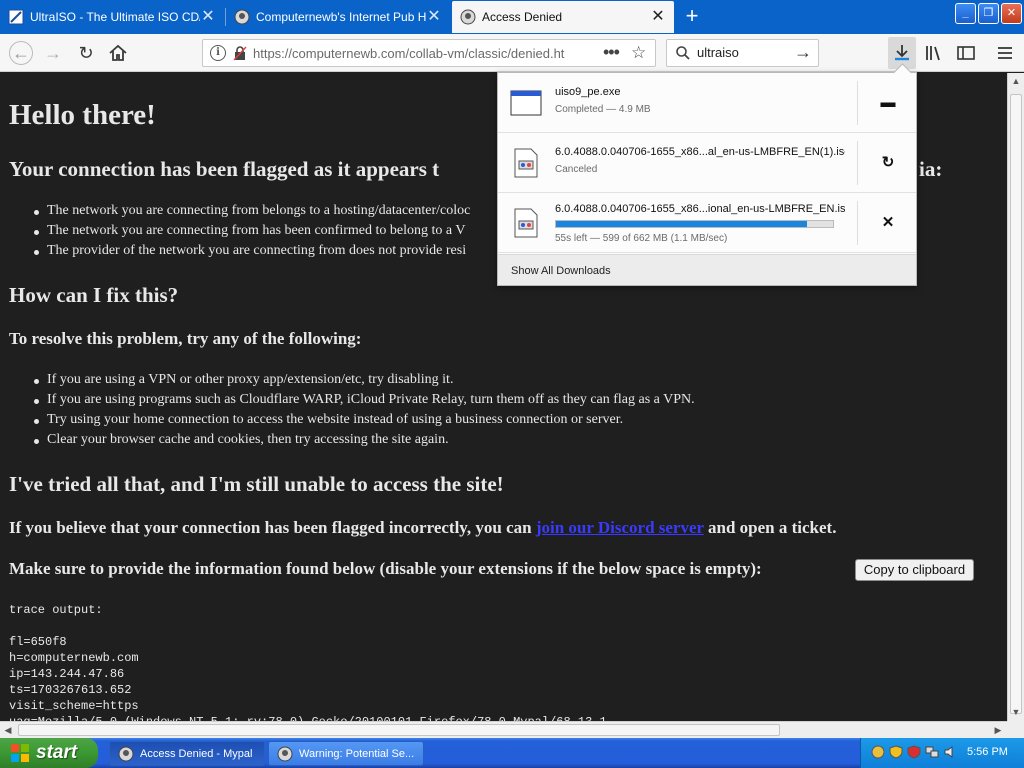 The width and height of the screenshot is (1024, 768). What do you see at coordinates (8, 730) in the screenshot?
I see `scroll-left-icon: ◀` at bounding box center [8, 730].